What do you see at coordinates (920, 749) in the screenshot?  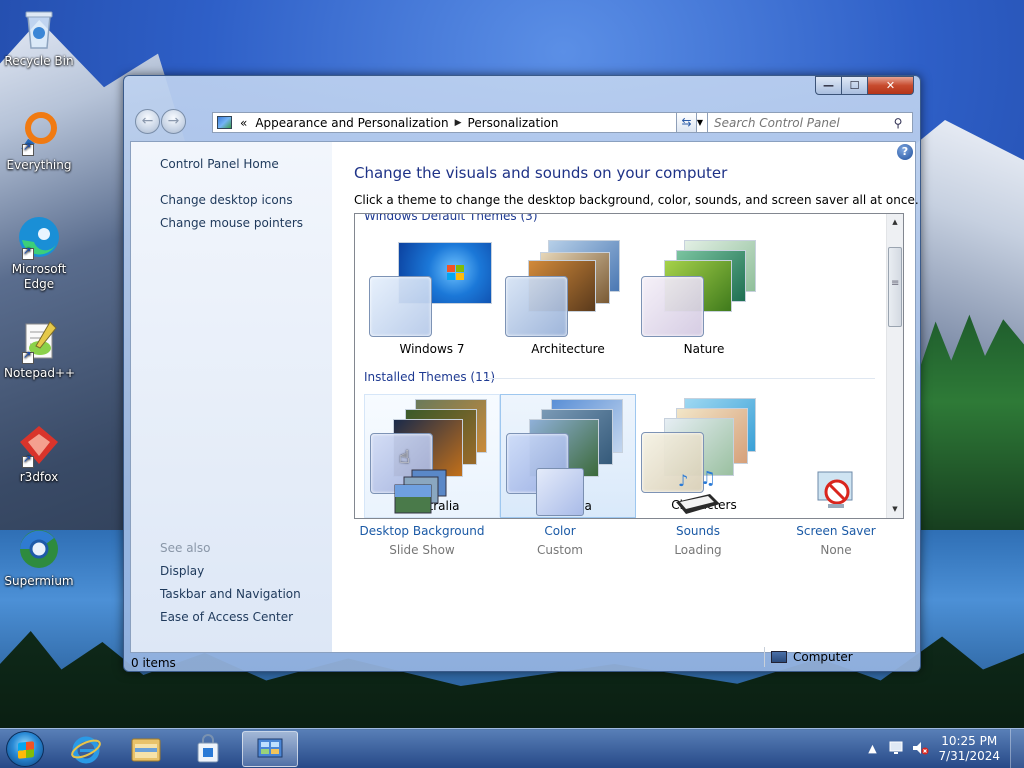 I see `volume-muted-icon` at bounding box center [920, 749].